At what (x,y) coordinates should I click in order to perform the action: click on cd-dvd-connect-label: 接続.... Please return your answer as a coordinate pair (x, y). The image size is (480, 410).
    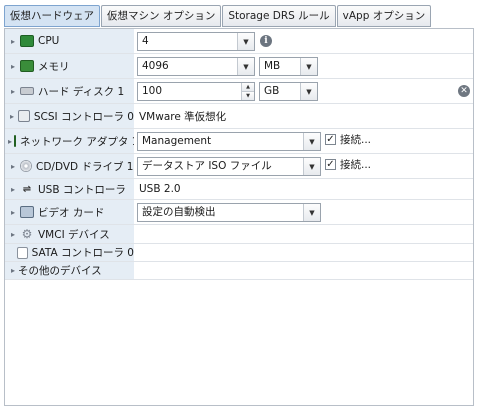
    Looking at the image, I should click on (356, 165).